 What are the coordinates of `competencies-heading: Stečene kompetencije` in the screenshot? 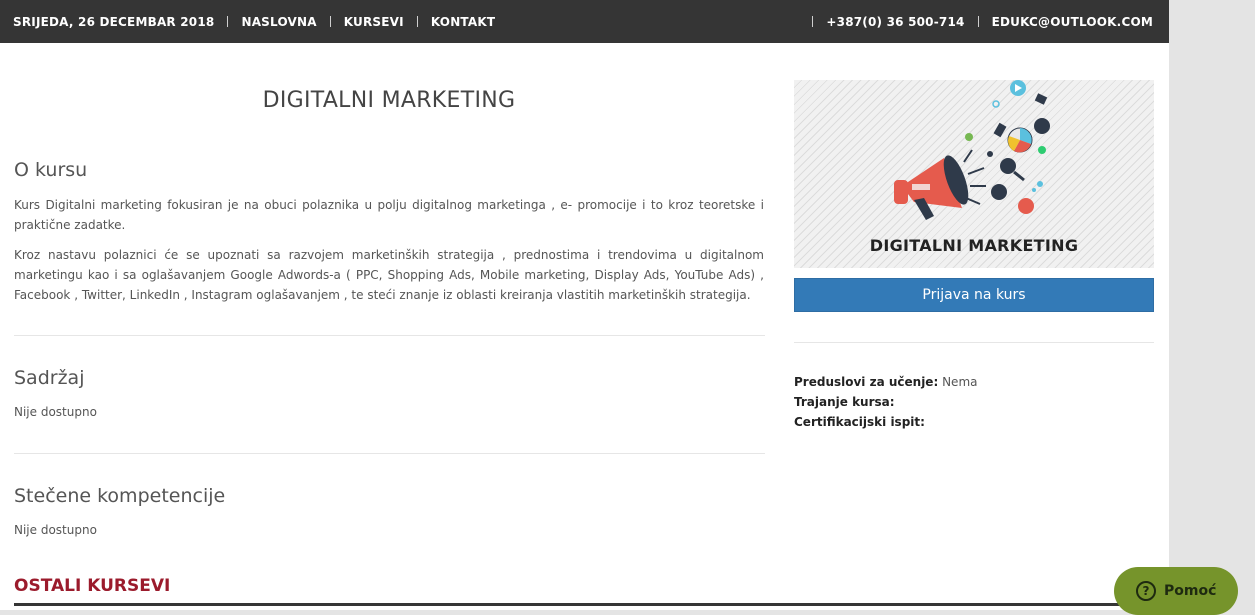 It's located at (120, 496).